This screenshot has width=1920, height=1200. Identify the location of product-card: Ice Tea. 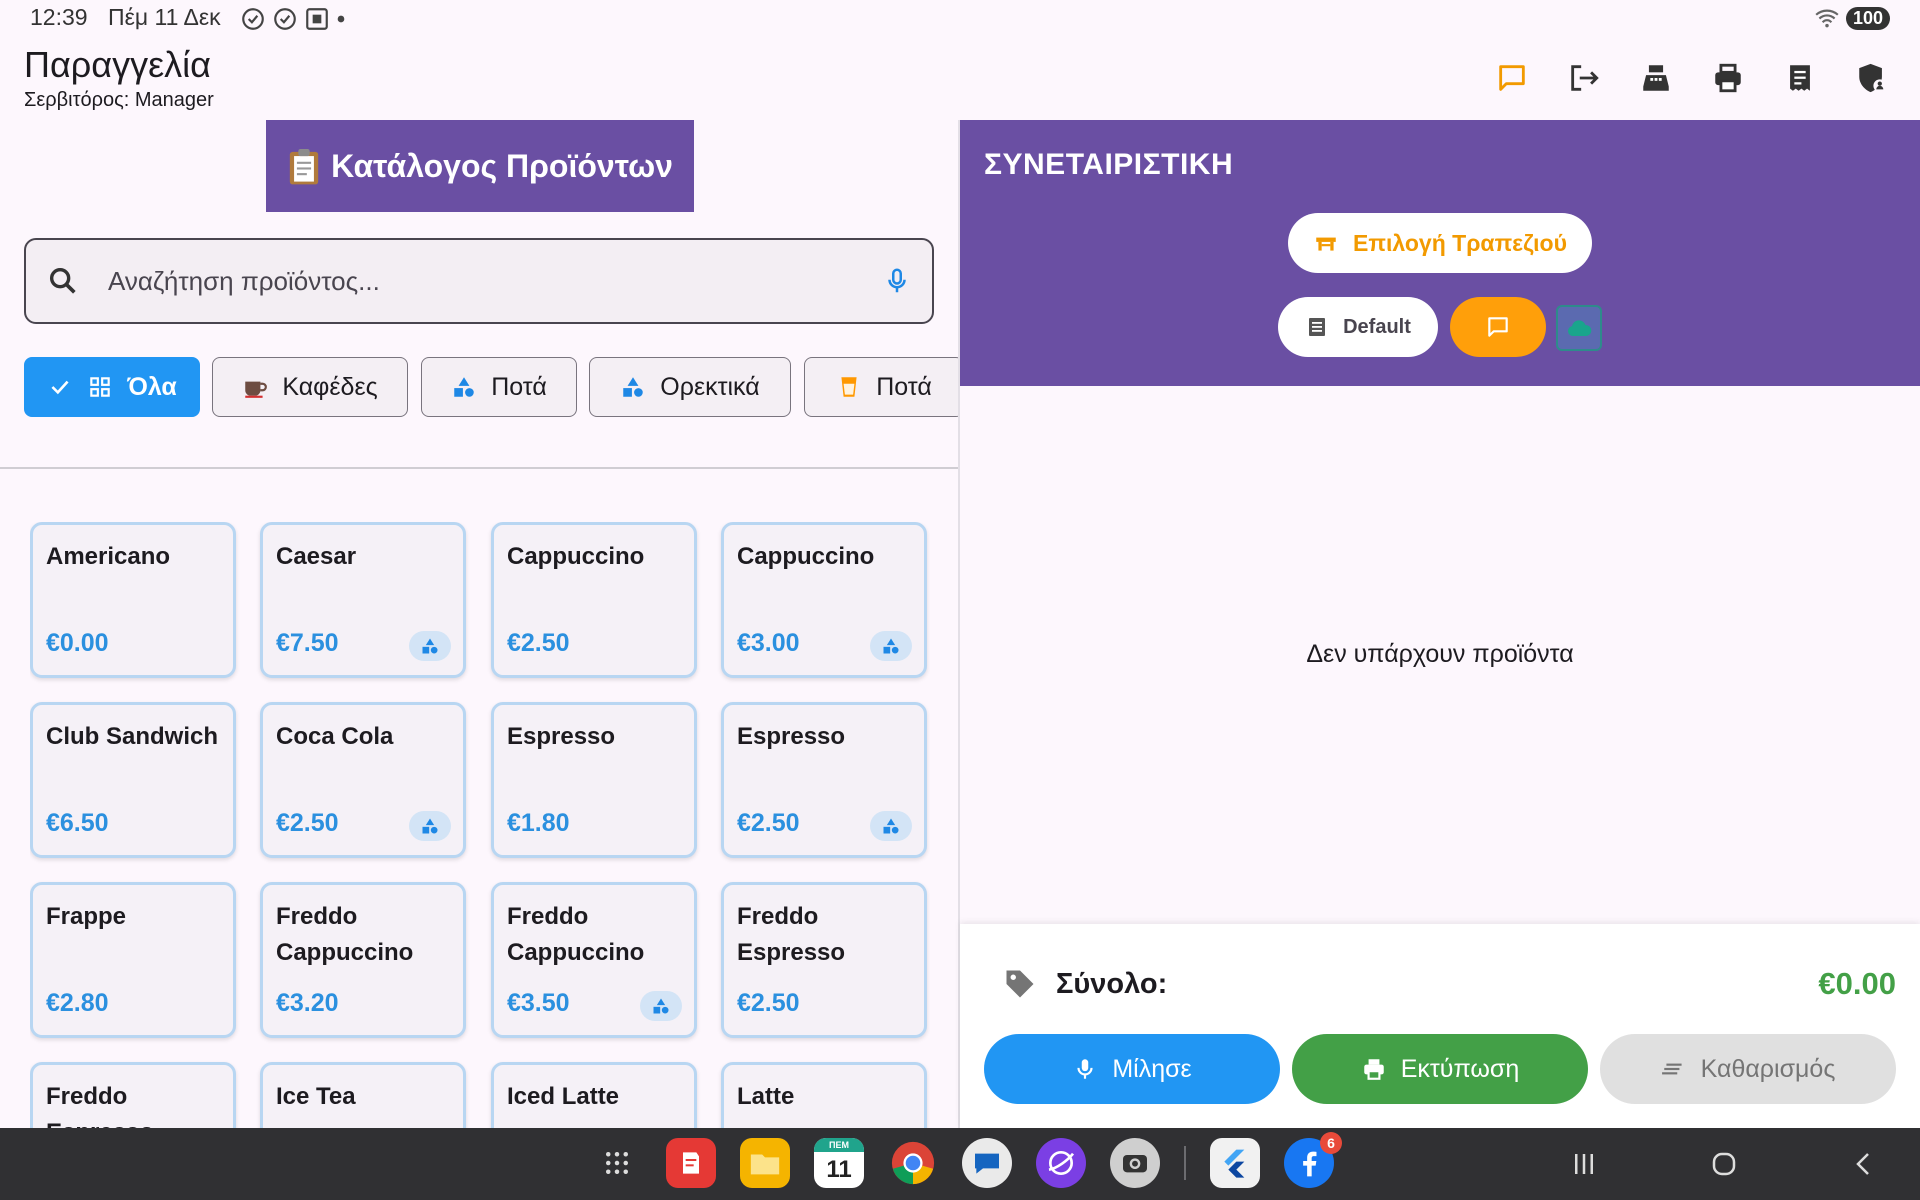
(363, 1095).